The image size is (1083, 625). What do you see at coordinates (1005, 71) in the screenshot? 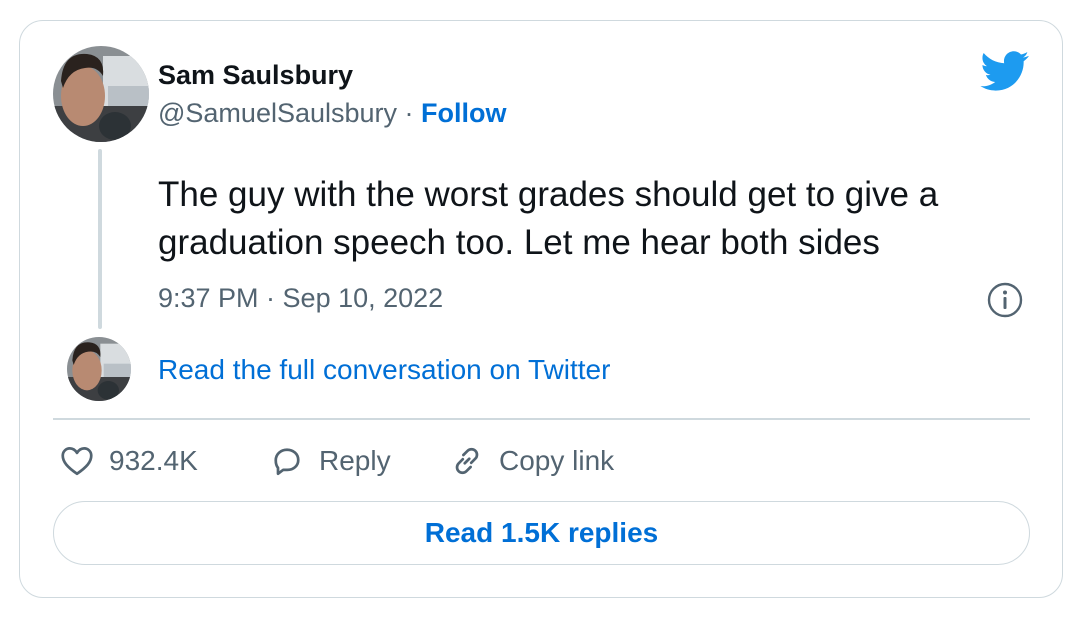
I see `twitter-bird-icon` at bounding box center [1005, 71].